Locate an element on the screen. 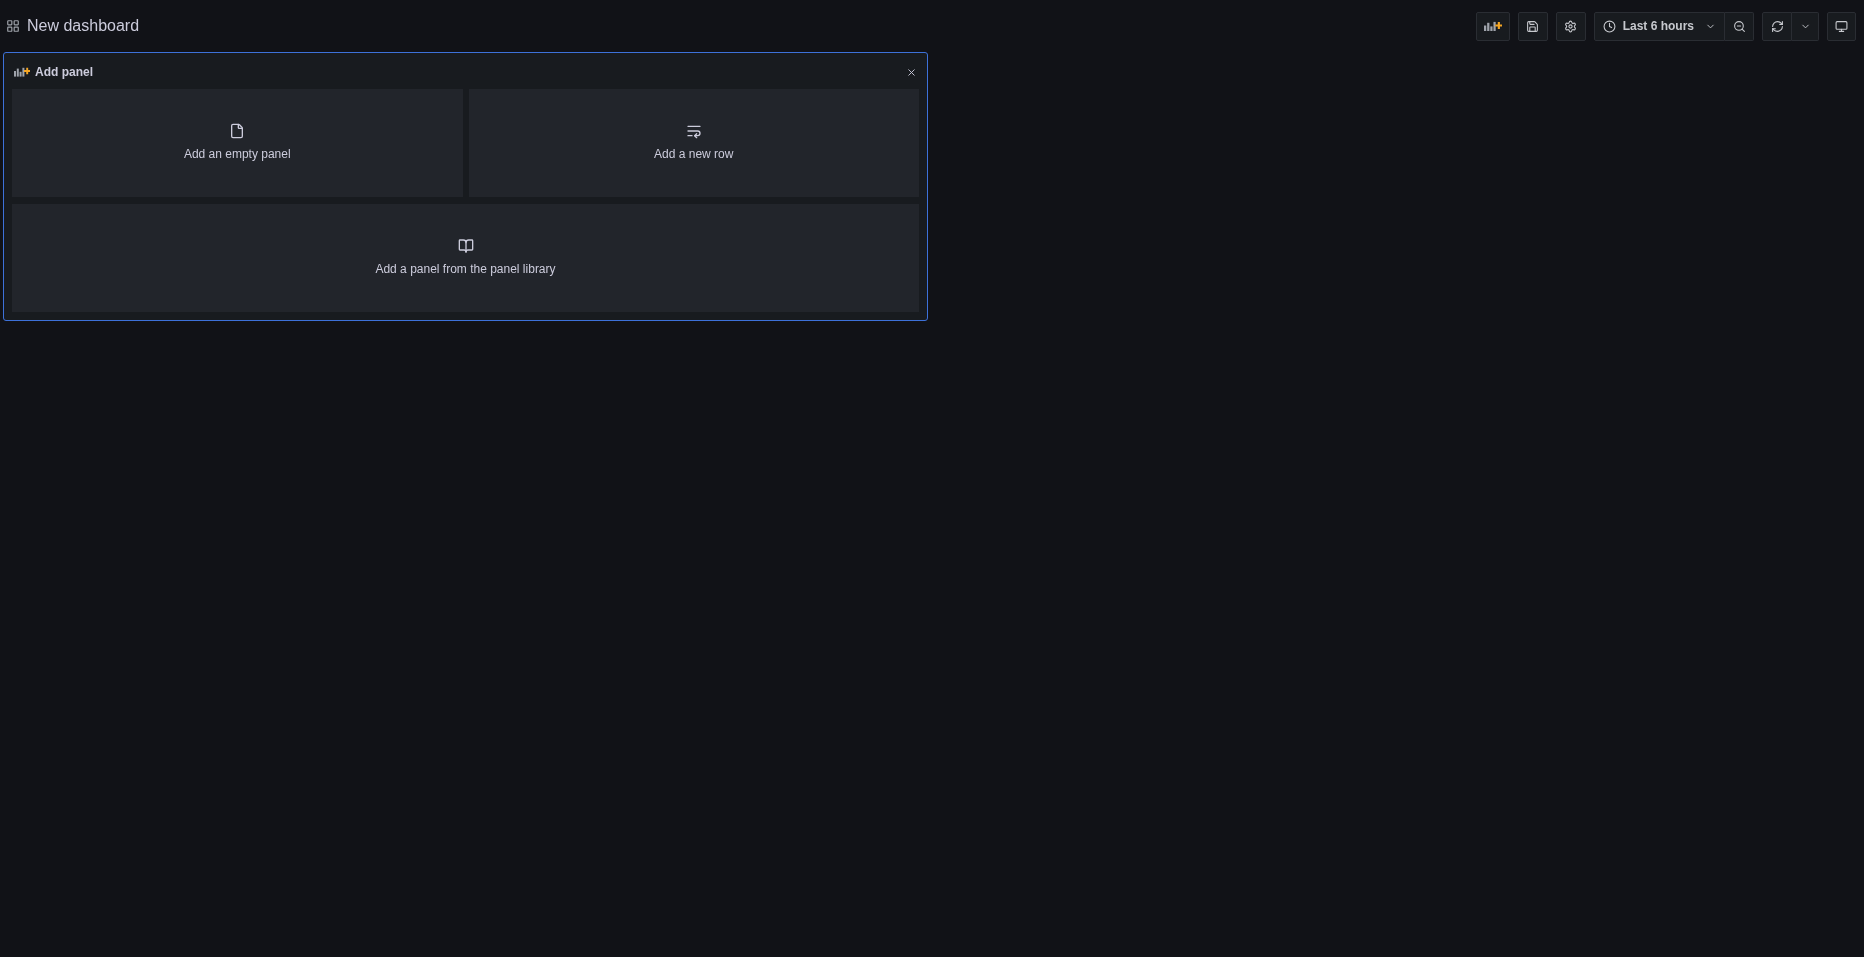  settings-icon is located at coordinates (1571, 26).